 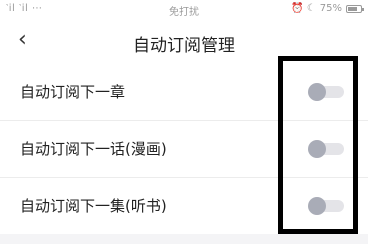 I want to click on setting-label: 自动订阅下一章, so click(x=73, y=92).